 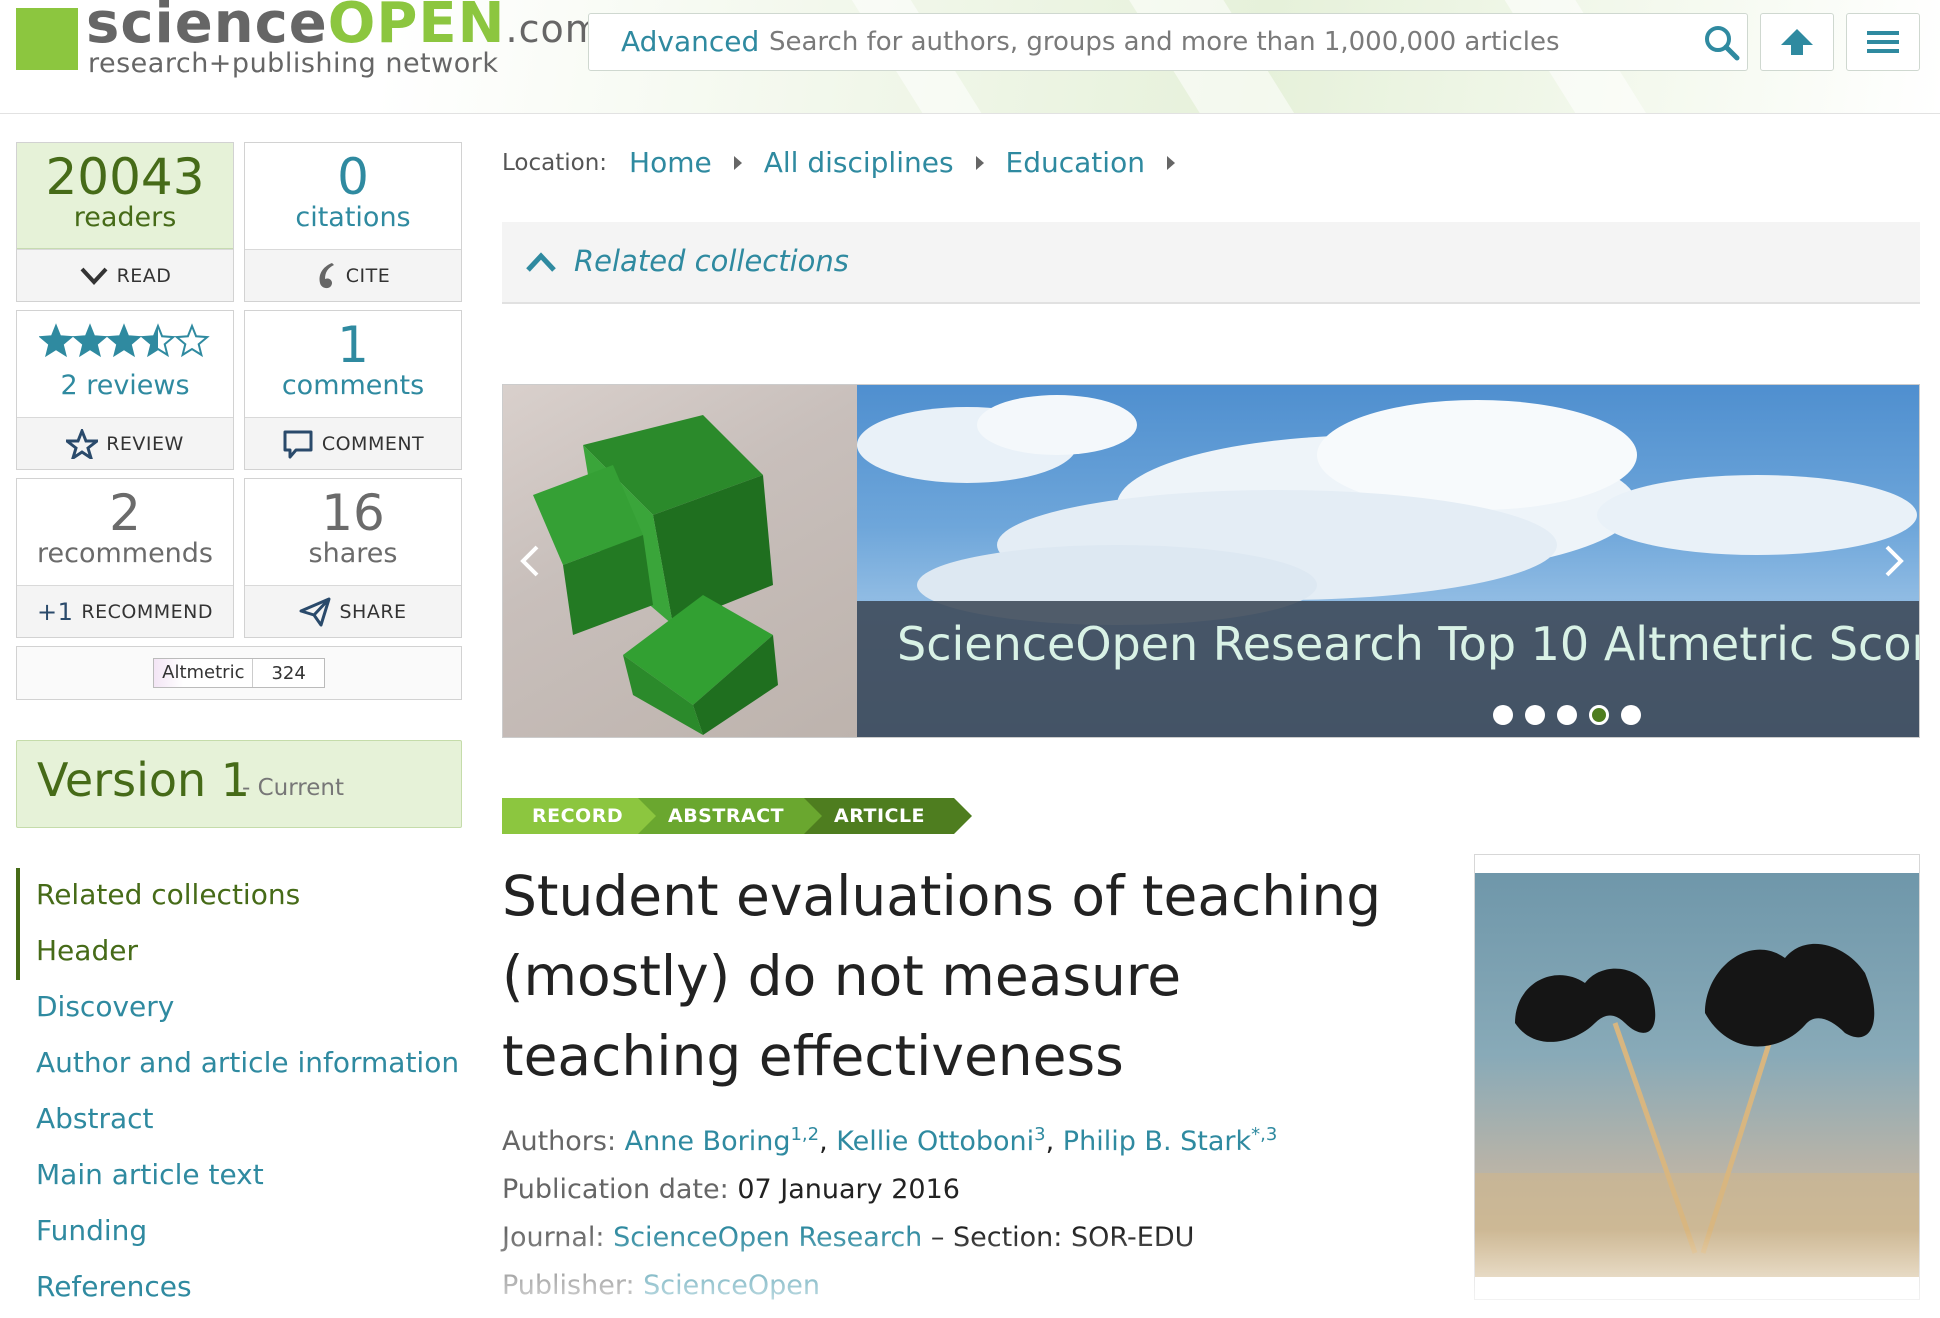 I want to click on recommend-label: RECOMMEND, so click(x=147, y=611).